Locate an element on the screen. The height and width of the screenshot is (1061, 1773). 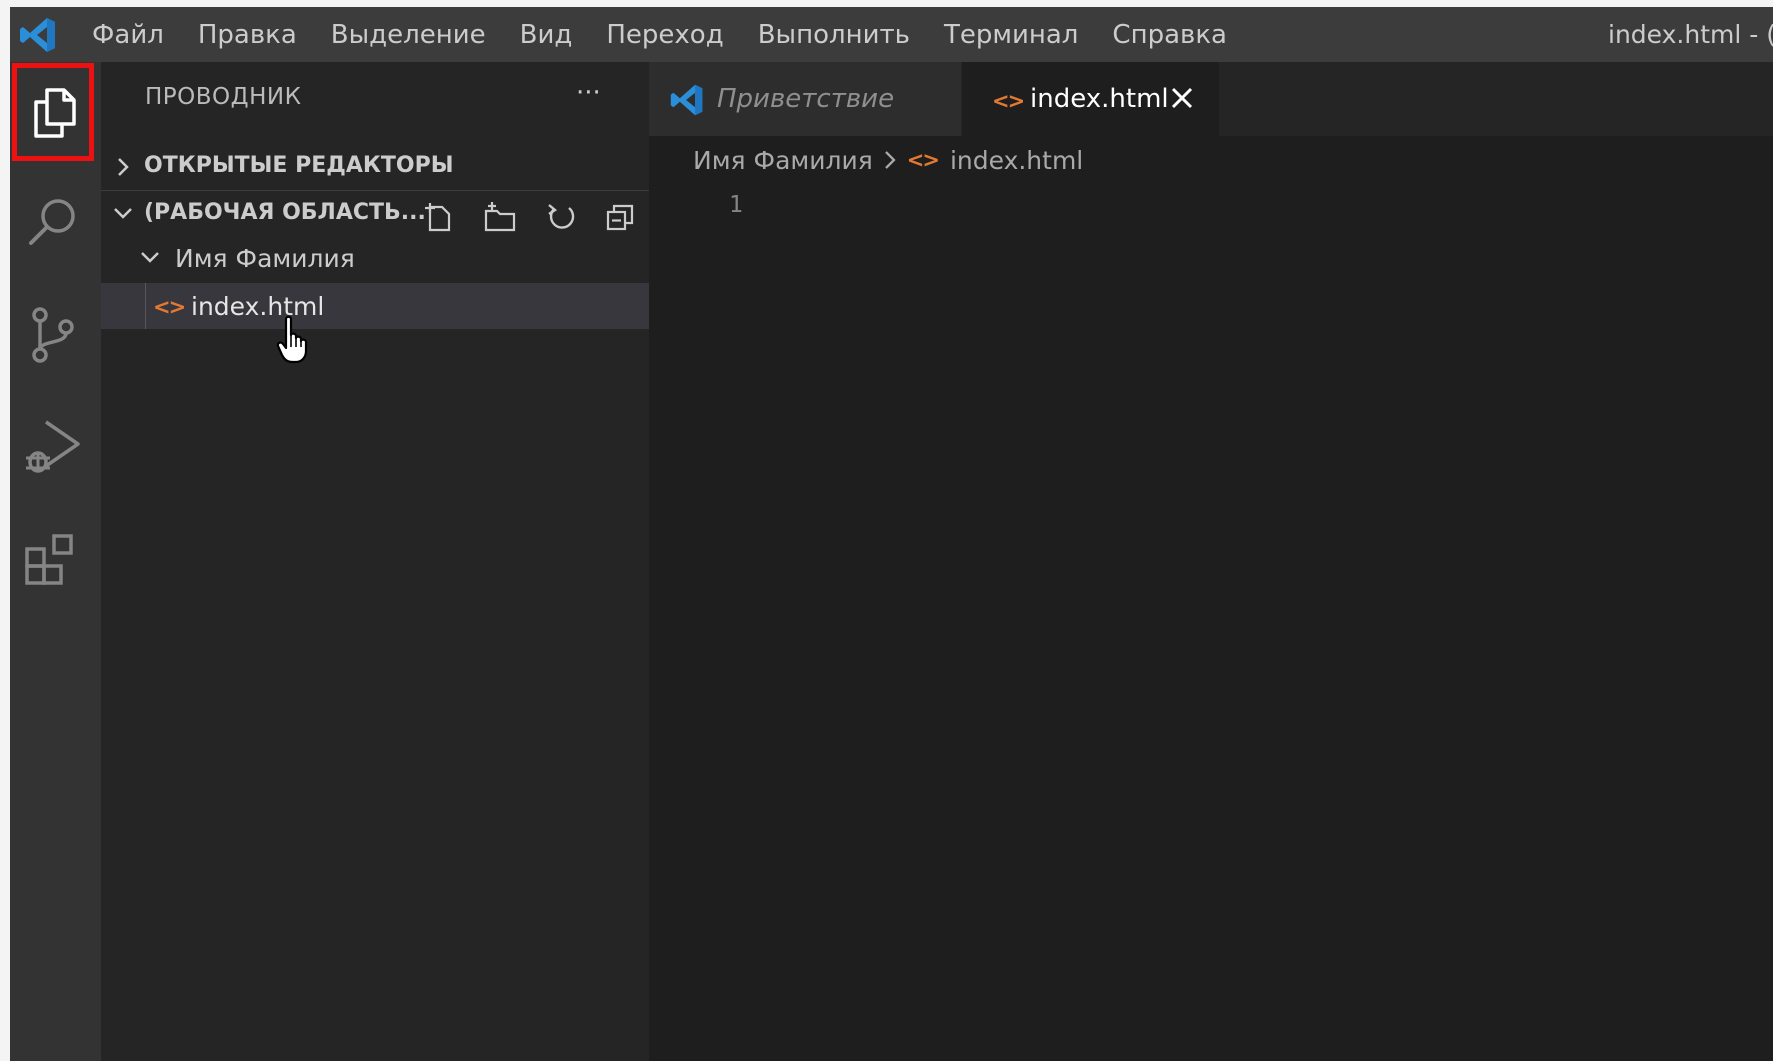
activity-source-control-button is located at coordinates (55, 336).